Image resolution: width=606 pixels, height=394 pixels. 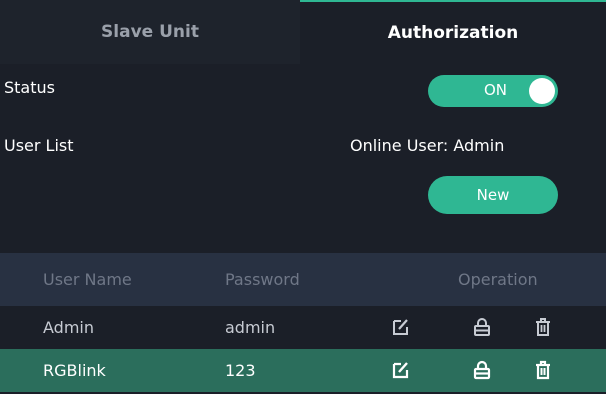 I want to click on cell-user-name: RGBlink, so click(x=74, y=370).